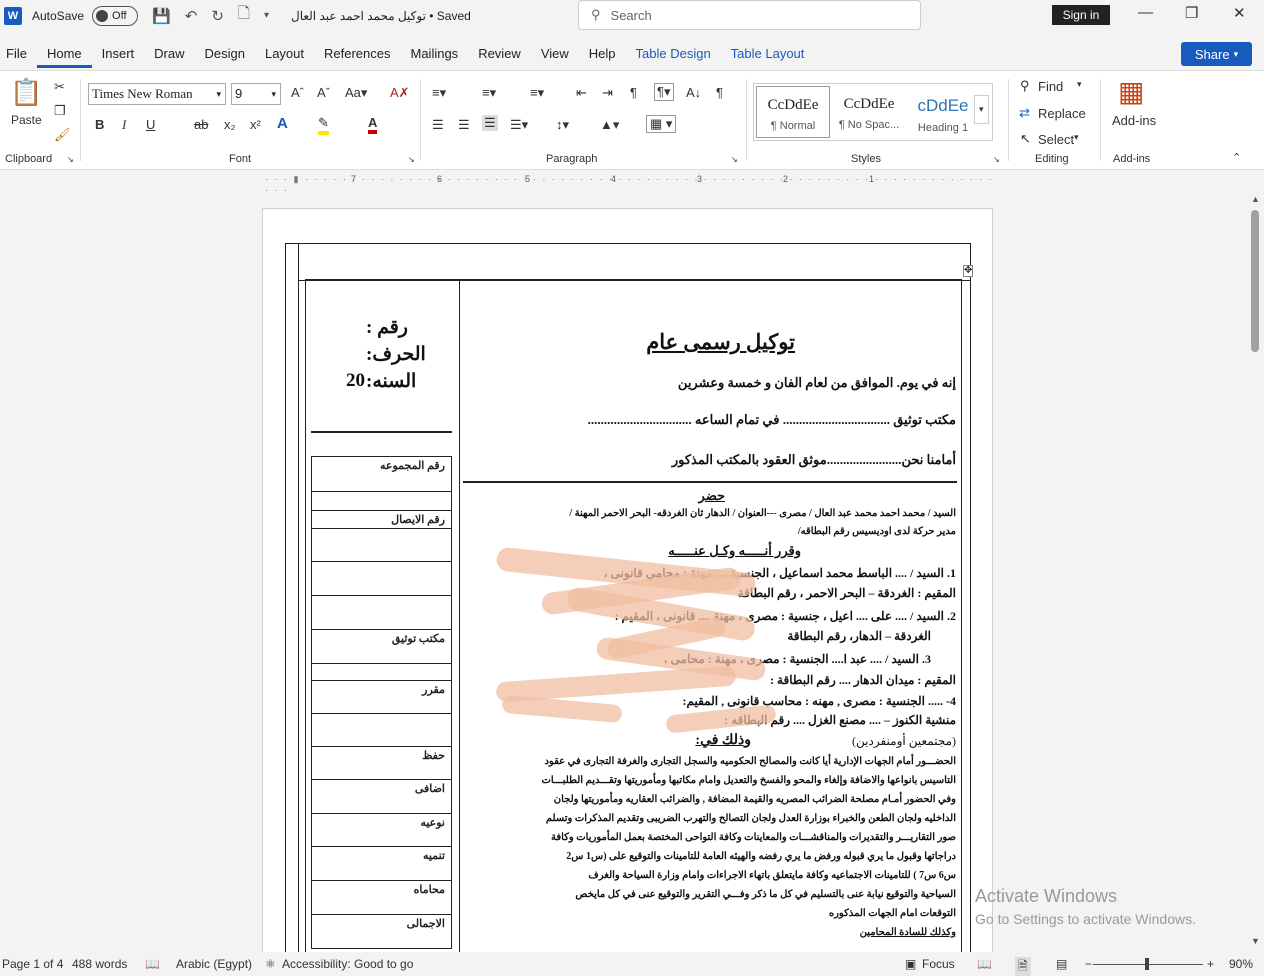 Image resolution: width=1264 pixels, height=976 pixels. Describe the element at coordinates (60, 111) in the screenshot. I see `copy-icon: ❐` at that location.